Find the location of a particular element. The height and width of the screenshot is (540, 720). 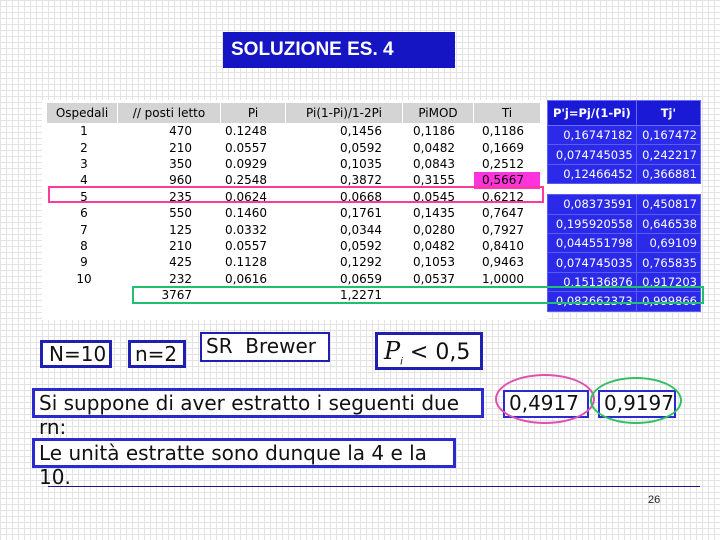

table-cell: 350 is located at coordinates (169, 164).